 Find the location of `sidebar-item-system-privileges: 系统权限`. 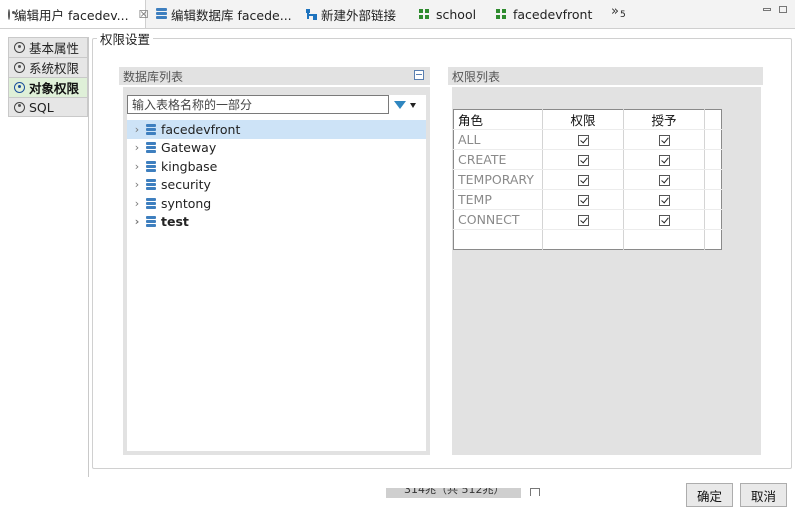

sidebar-item-system-privileges: 系统权限 is located at coordinates (48, 67).